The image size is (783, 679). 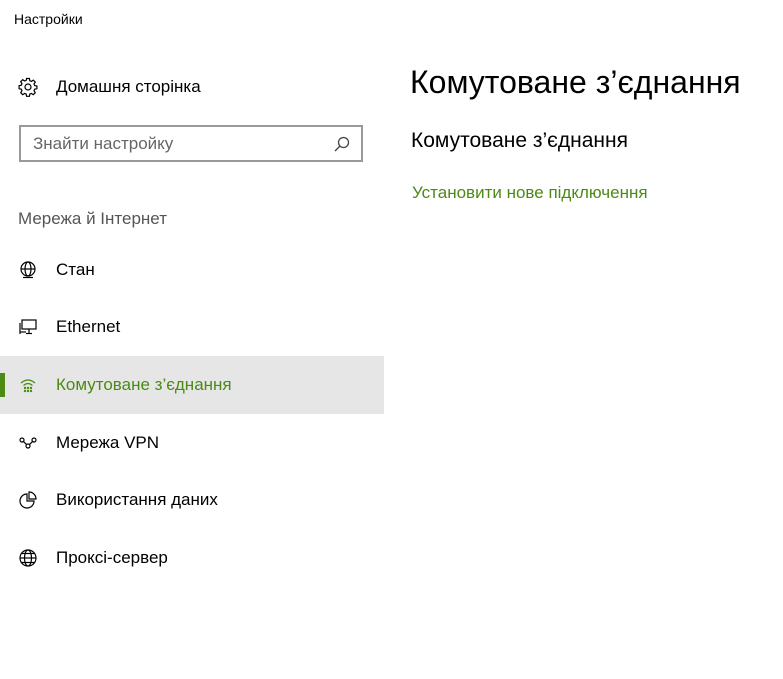 What do you see at coordinates (112, 557) in the screenshot?
I see `sidebar-item-label: Проксі-сервер` at bounding box center [112, 557].